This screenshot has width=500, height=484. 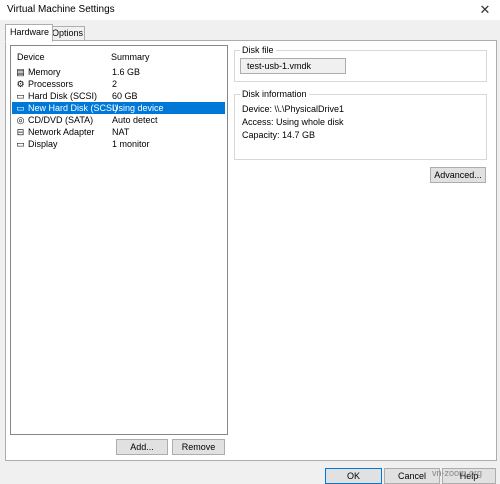 I want to click on device-name: Network Adapter, so click(x=61, y=132).